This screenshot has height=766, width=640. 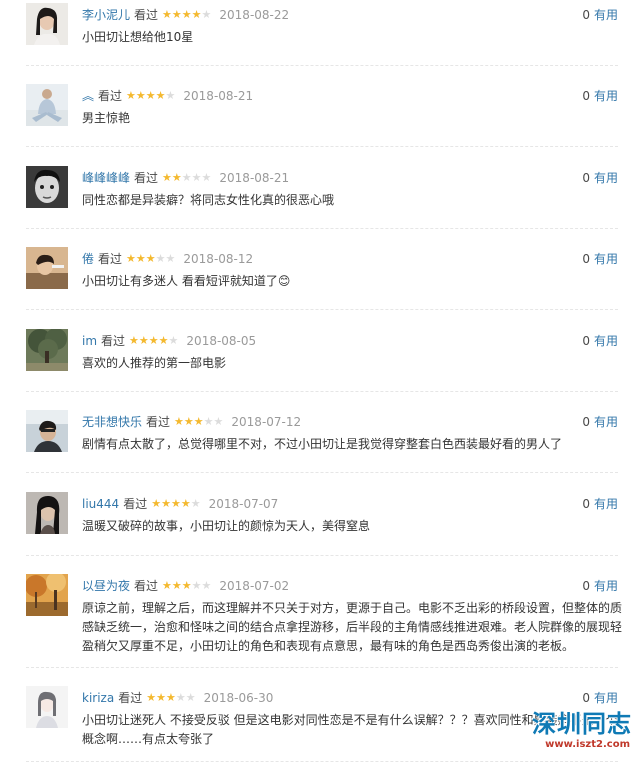 What do you see at coordinates (88, 259) in the screenshot?
I see `comment-author: 倦` at bounding box center [88, 259].